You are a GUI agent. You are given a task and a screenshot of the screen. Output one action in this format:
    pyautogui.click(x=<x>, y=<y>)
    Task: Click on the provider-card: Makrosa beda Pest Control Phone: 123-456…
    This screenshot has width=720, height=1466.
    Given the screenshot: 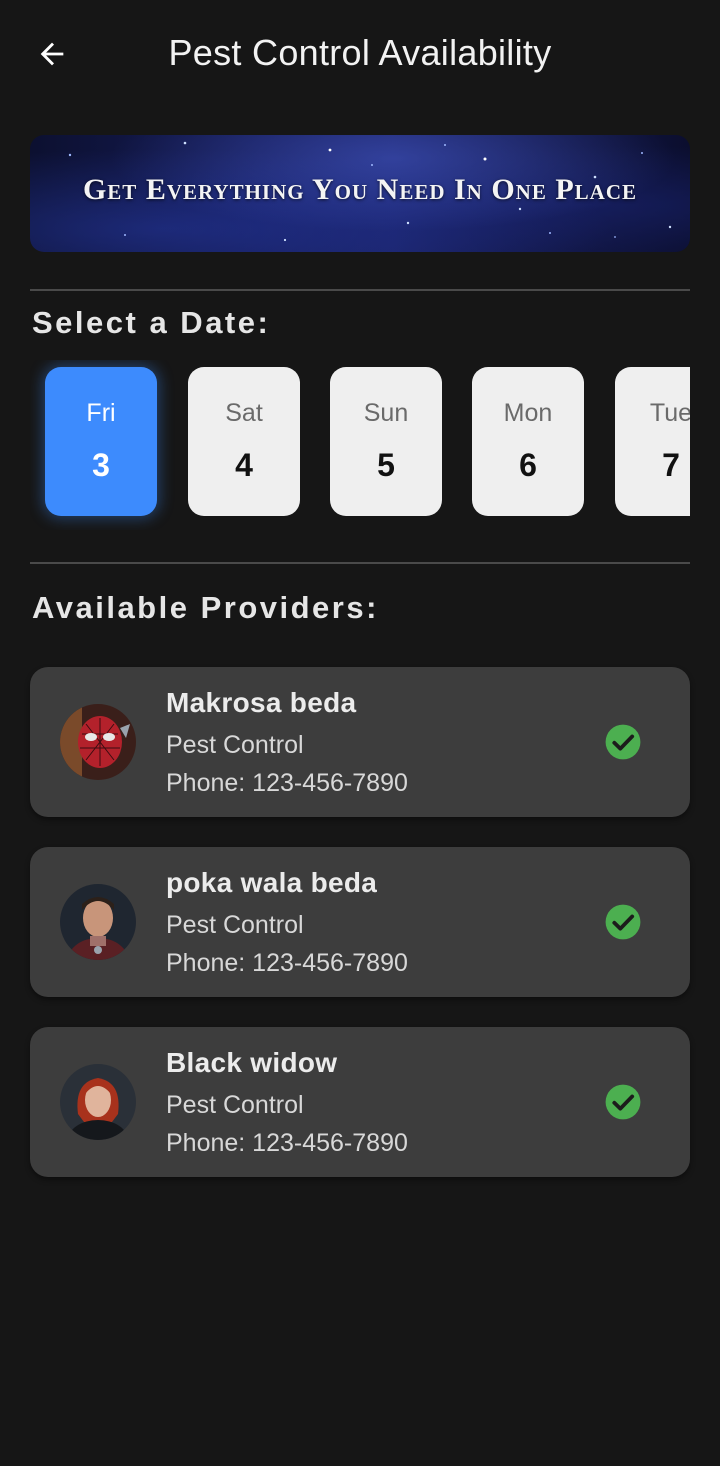 What is the action you would take?
    pyautogui.click(x=360, y=742)
    